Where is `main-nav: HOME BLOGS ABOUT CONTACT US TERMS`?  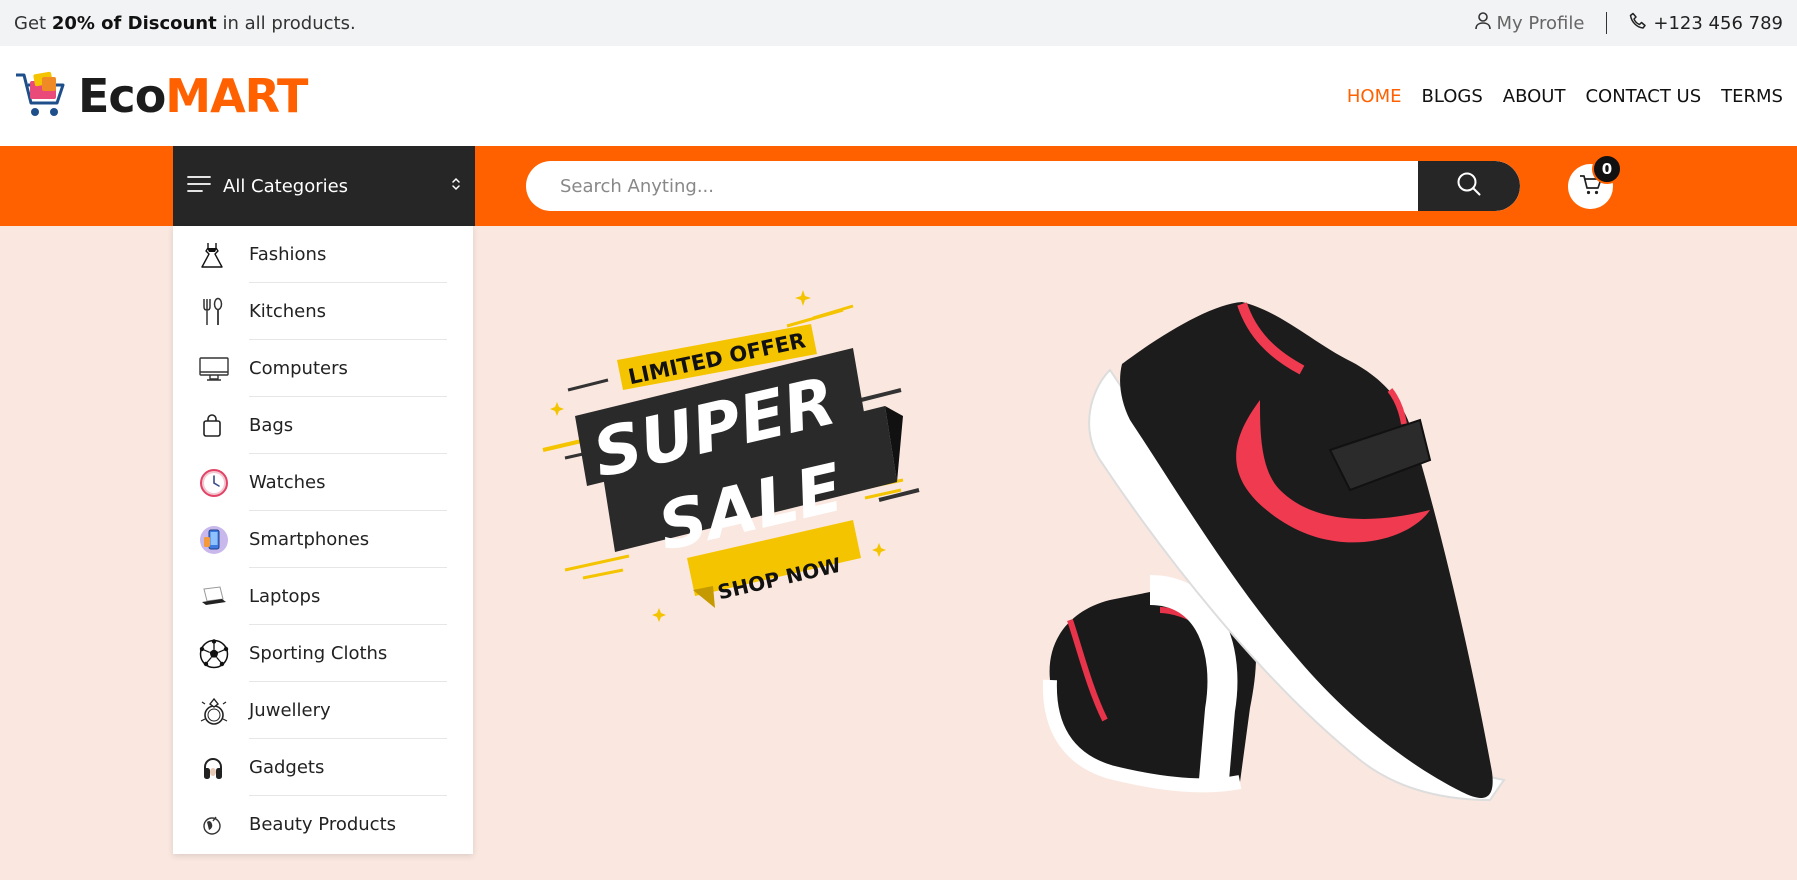 main-nav: HOME BLOGS ABOUT CONTACT US TERMS is located at coordinates (1565, 96).